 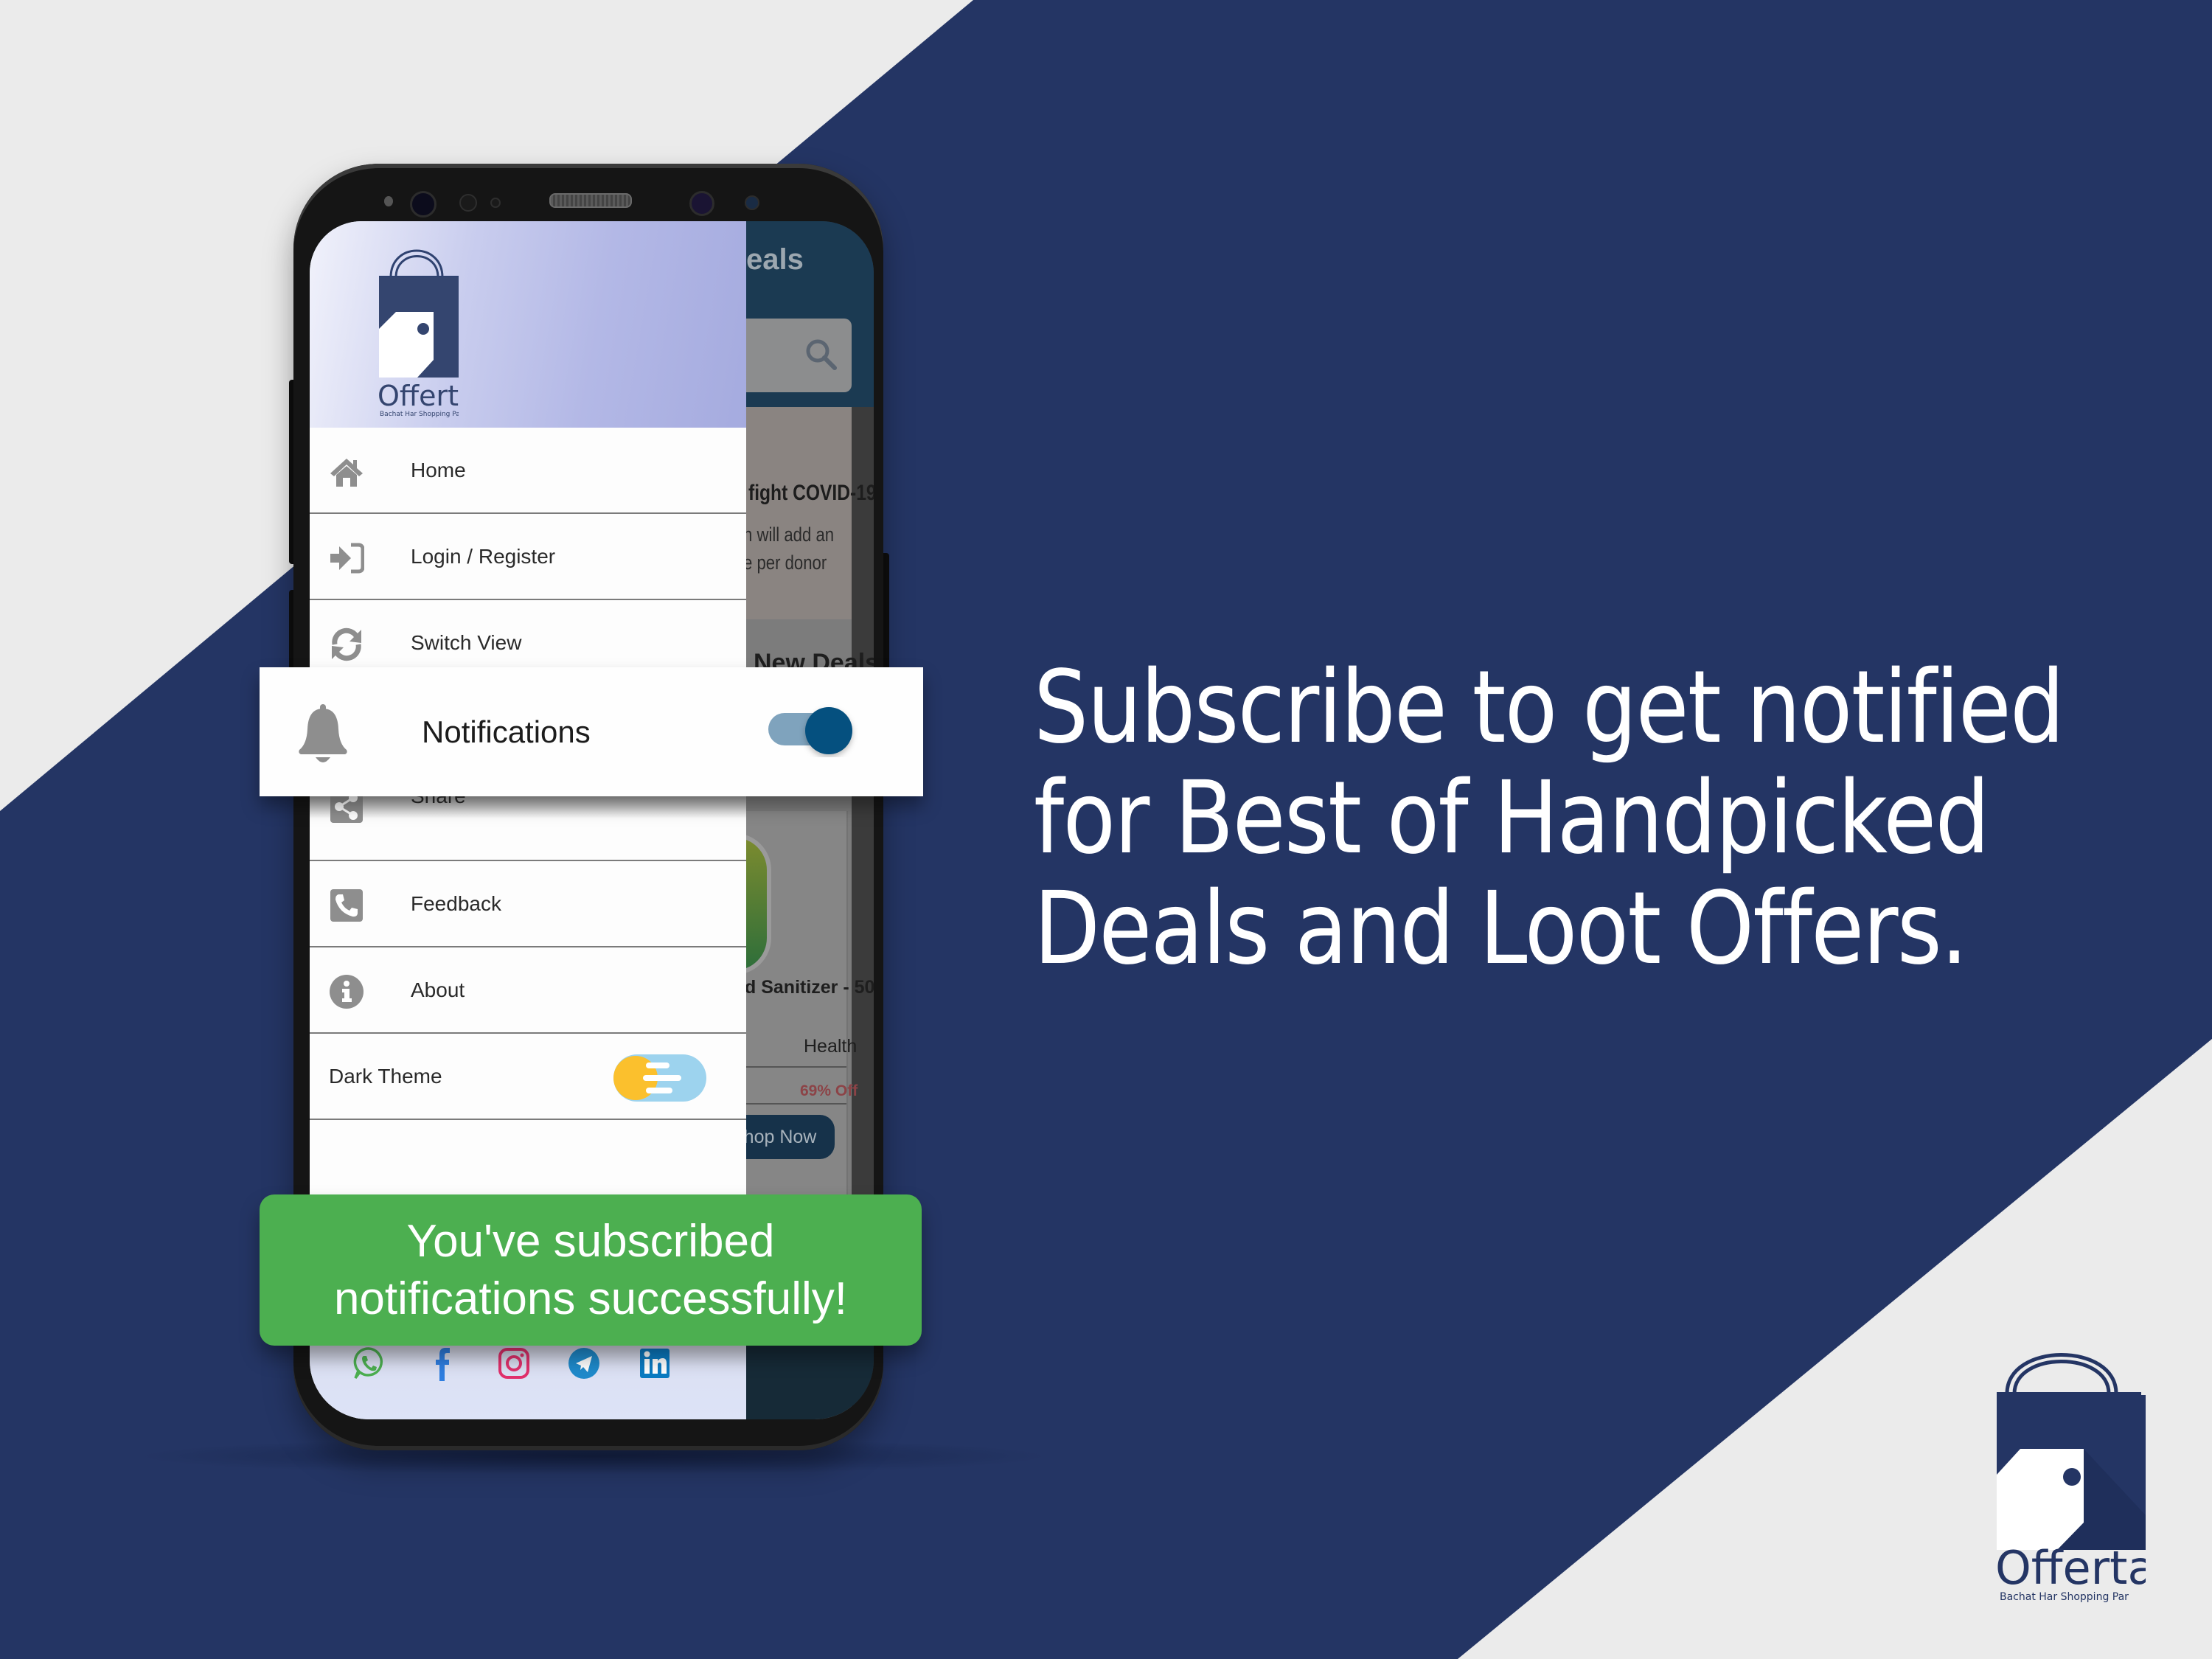 What do you see at coordinates (323, 733) in the screenshot?
I see `bell-icon` at bounding box center [323, 733].